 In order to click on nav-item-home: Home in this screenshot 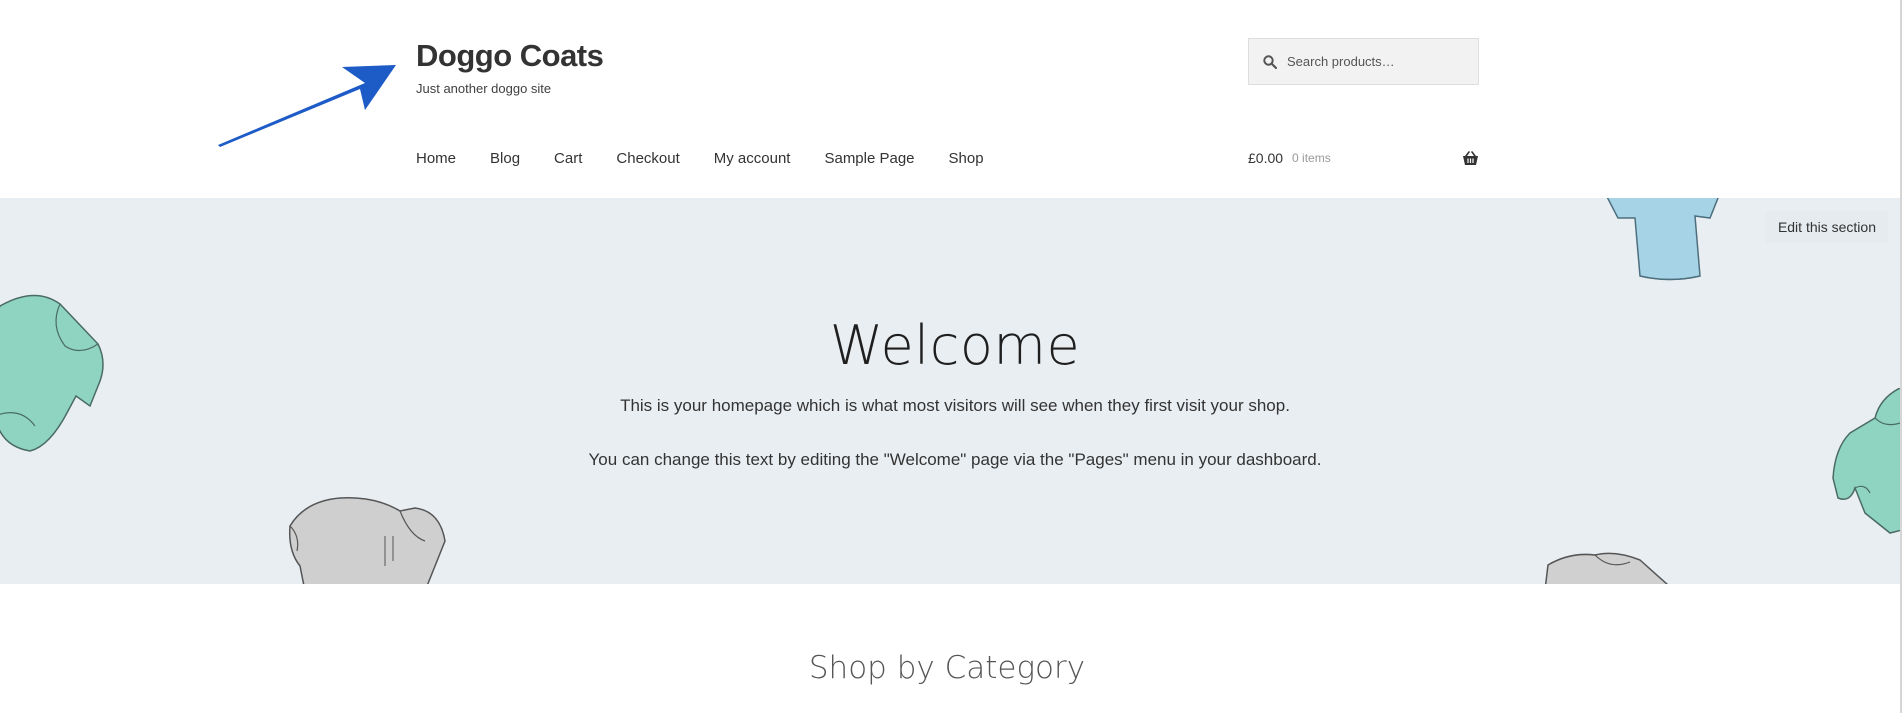, I will do `click(436, 158)`.